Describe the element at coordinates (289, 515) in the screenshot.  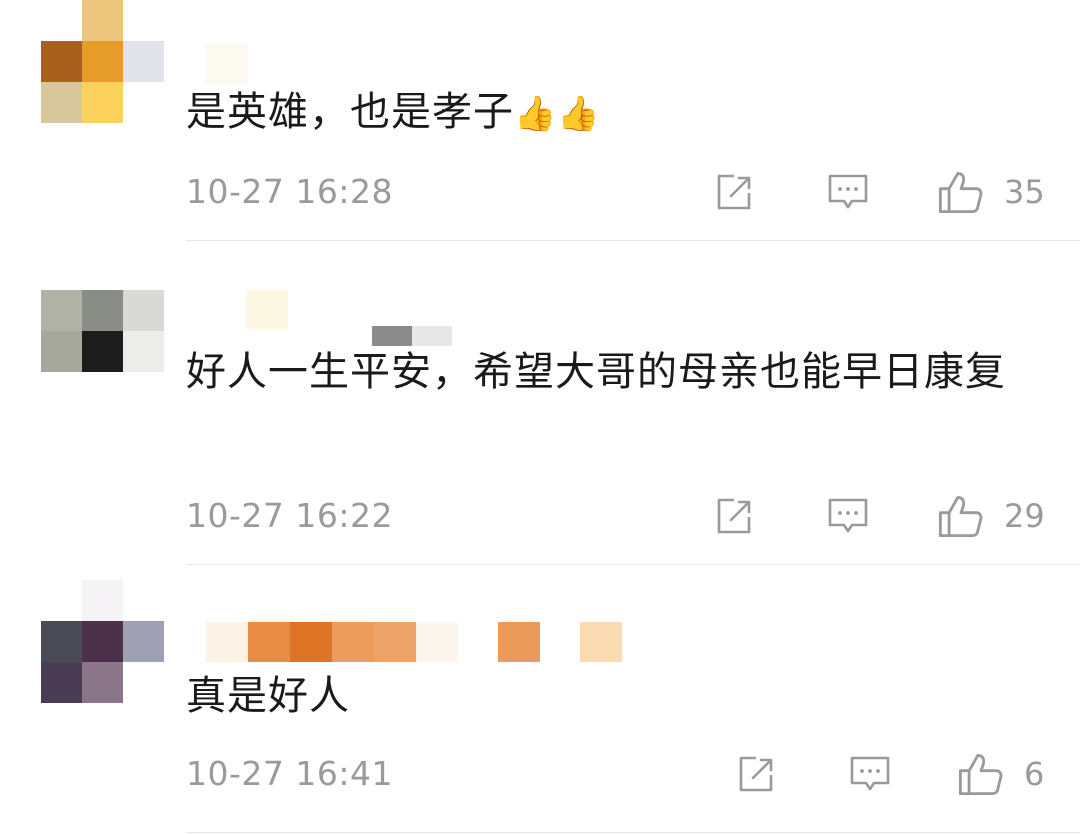
I see `comment-timestamp: 10-27 16:22` at that location.